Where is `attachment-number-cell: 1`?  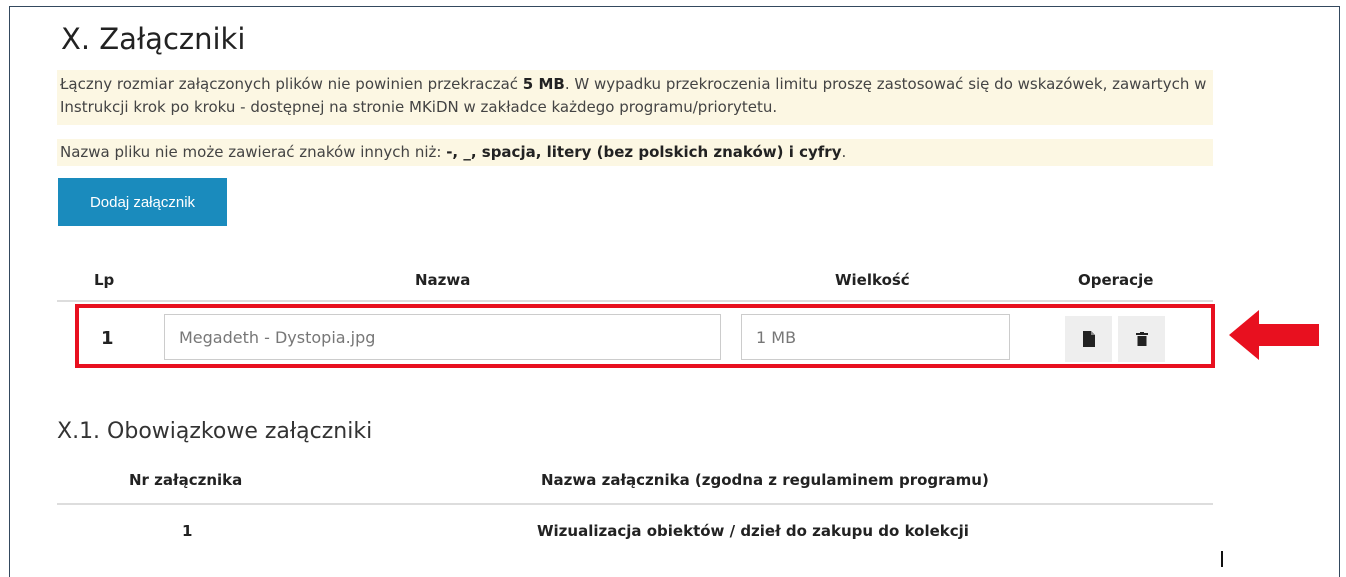
attachment-number-cell: 1 is located at coordinates (187, 531).